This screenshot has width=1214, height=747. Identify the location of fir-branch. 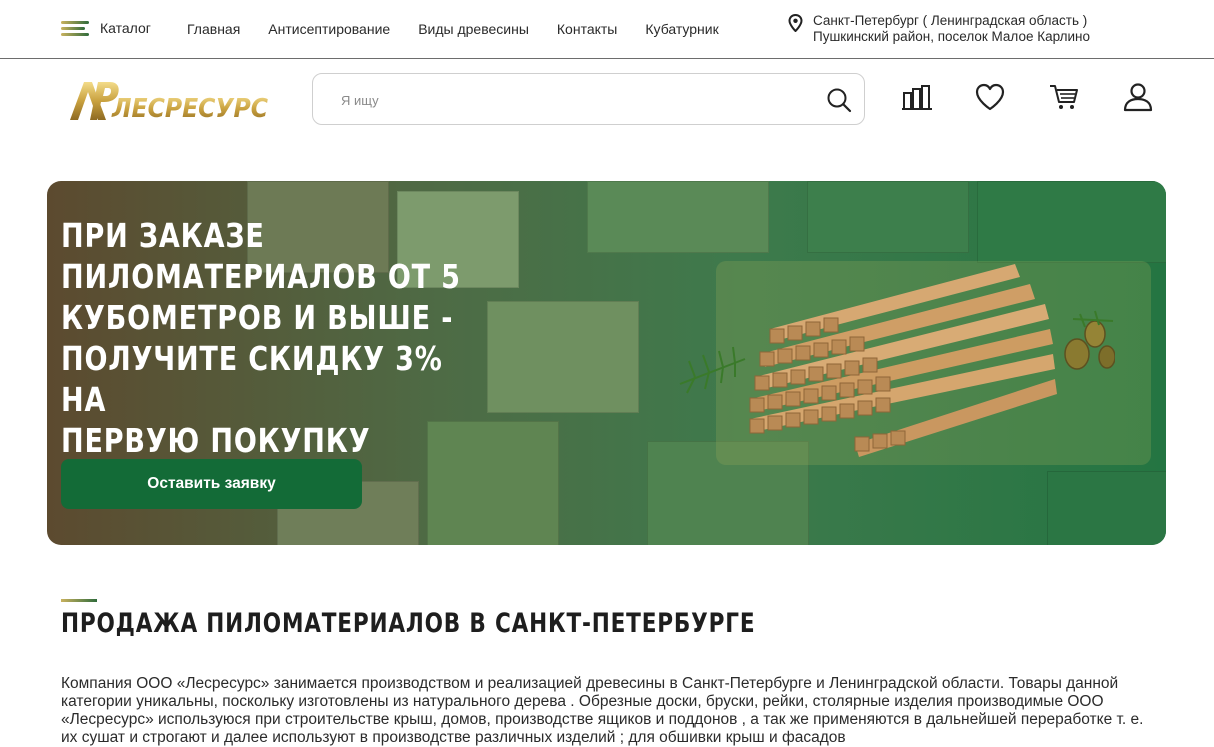
(712, 370).